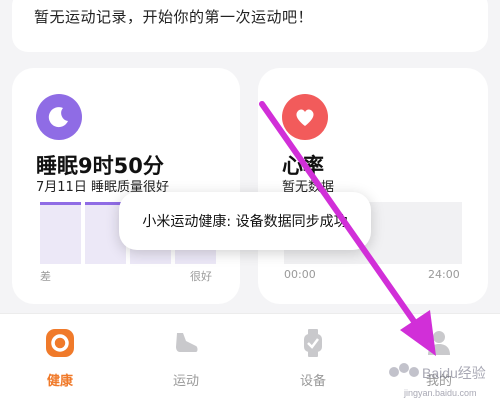 This screenshot has width=500, height=402. What do you see at coordinates (185, 381) in the screenshot?
I see `tab-sport-label: 运动` at bounding box center [185, 381].